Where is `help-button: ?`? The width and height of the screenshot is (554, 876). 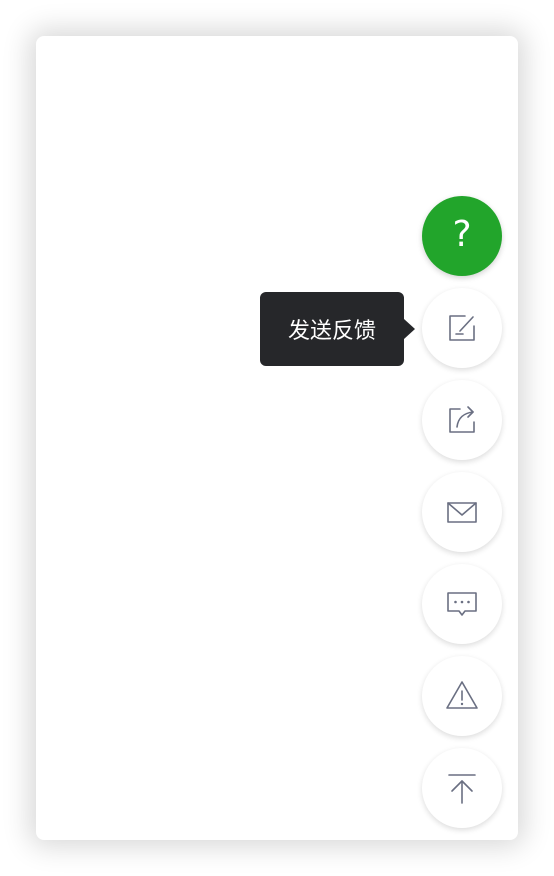 help-button: ? is located at coordinates (462, 236).